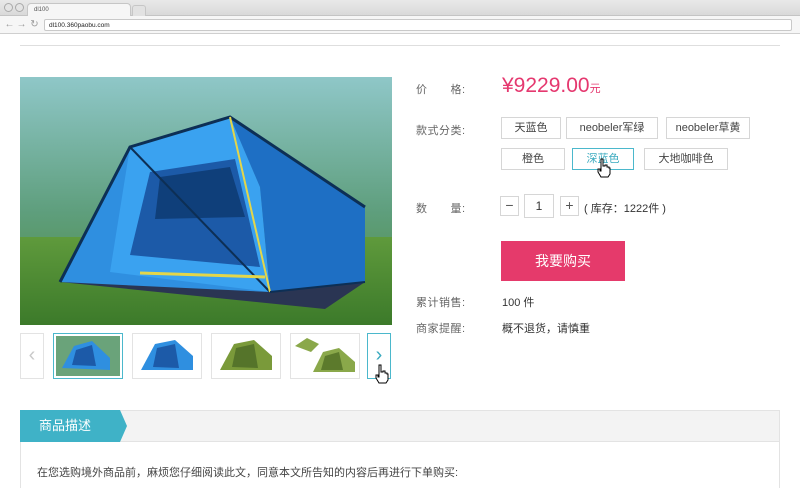 This screenshot has width=800, height=488. I want to click on browser-toolbar: ← → ↻ dl100.360paobu.com, so click(400, 25).